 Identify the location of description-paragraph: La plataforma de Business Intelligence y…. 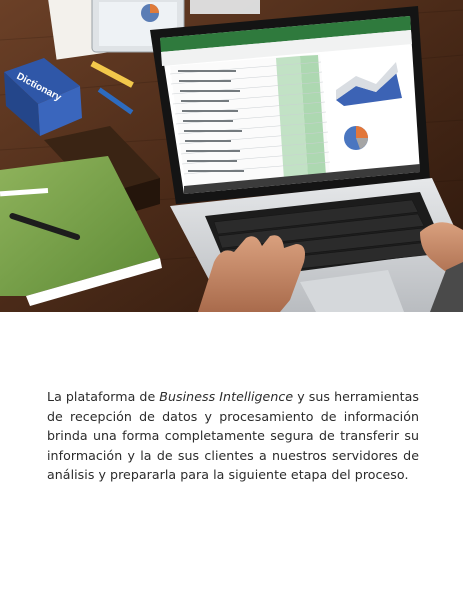
(233, 436).